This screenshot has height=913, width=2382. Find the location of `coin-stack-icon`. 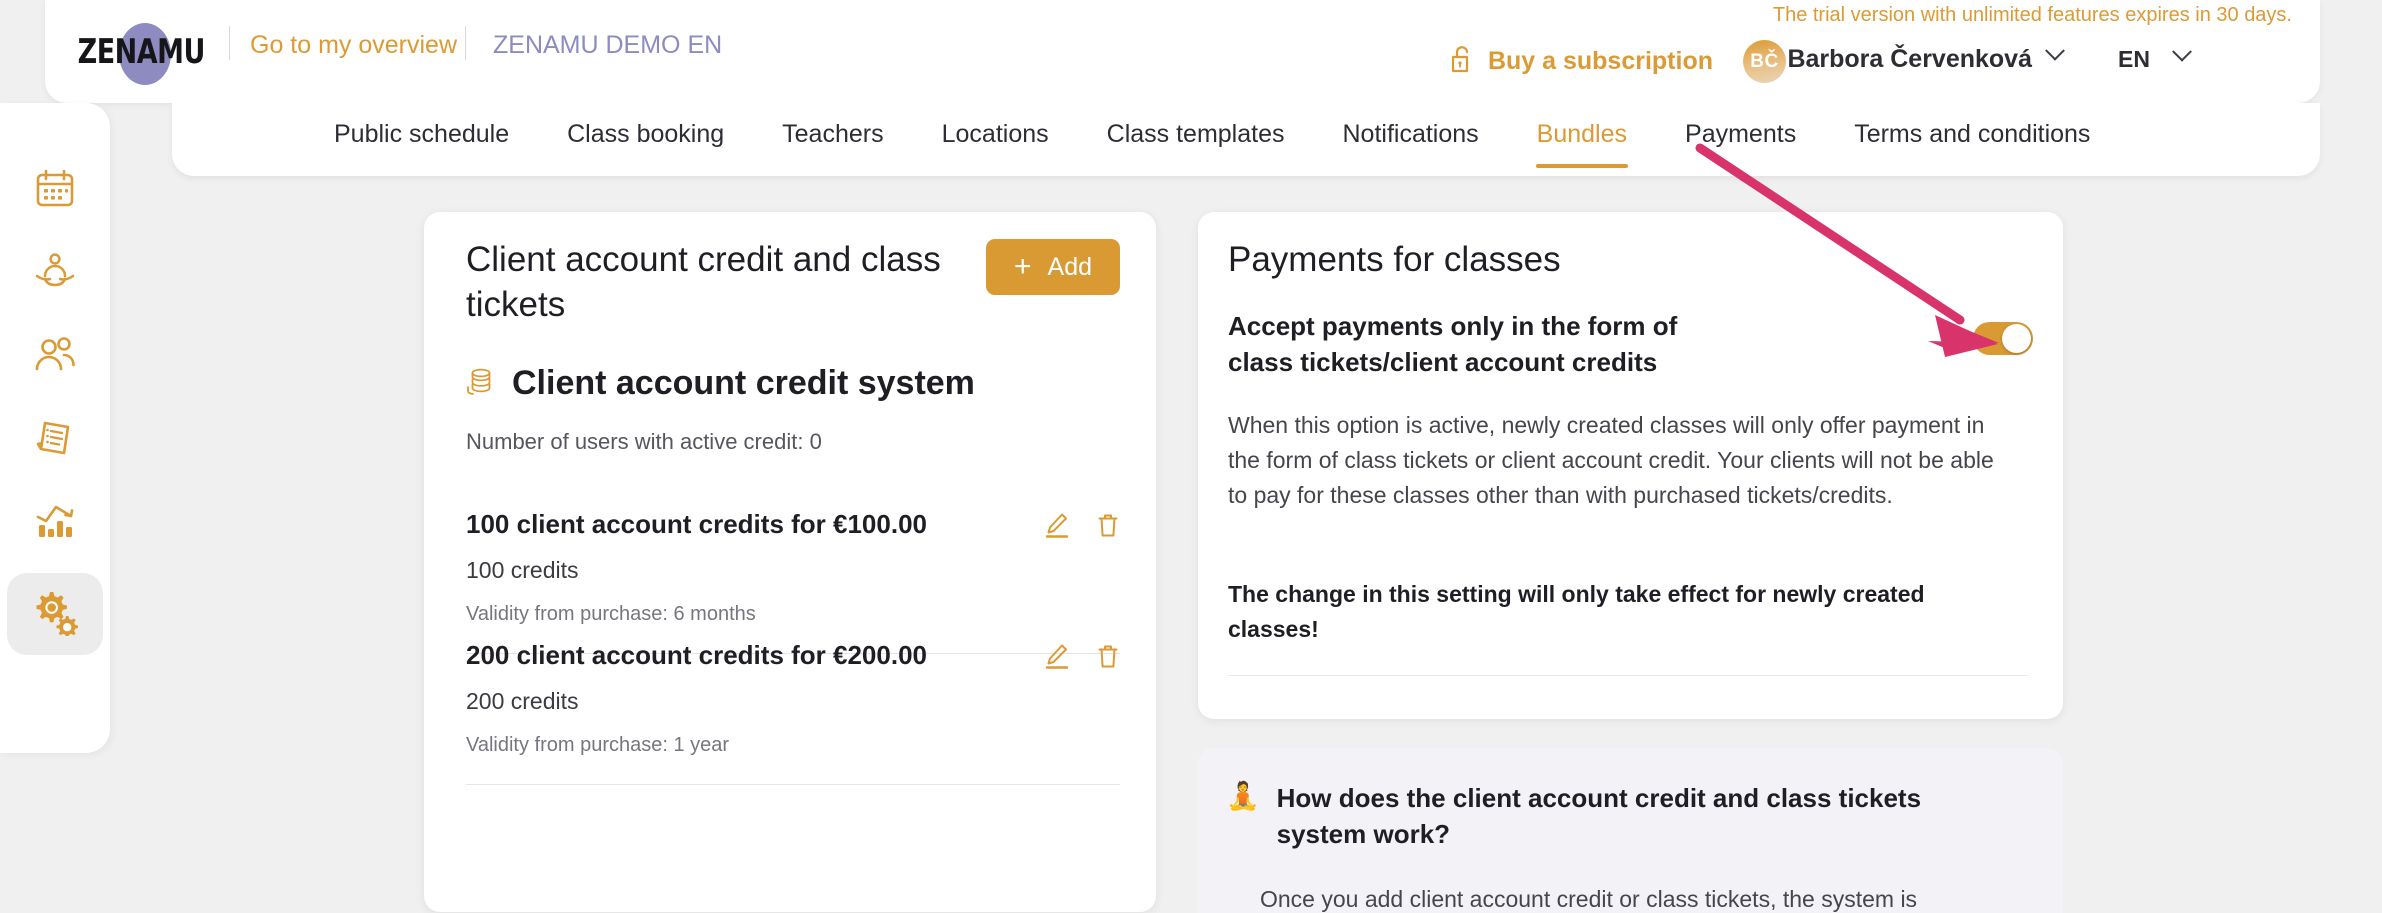

coin-stack-icon is located at coordinates (481, 383).